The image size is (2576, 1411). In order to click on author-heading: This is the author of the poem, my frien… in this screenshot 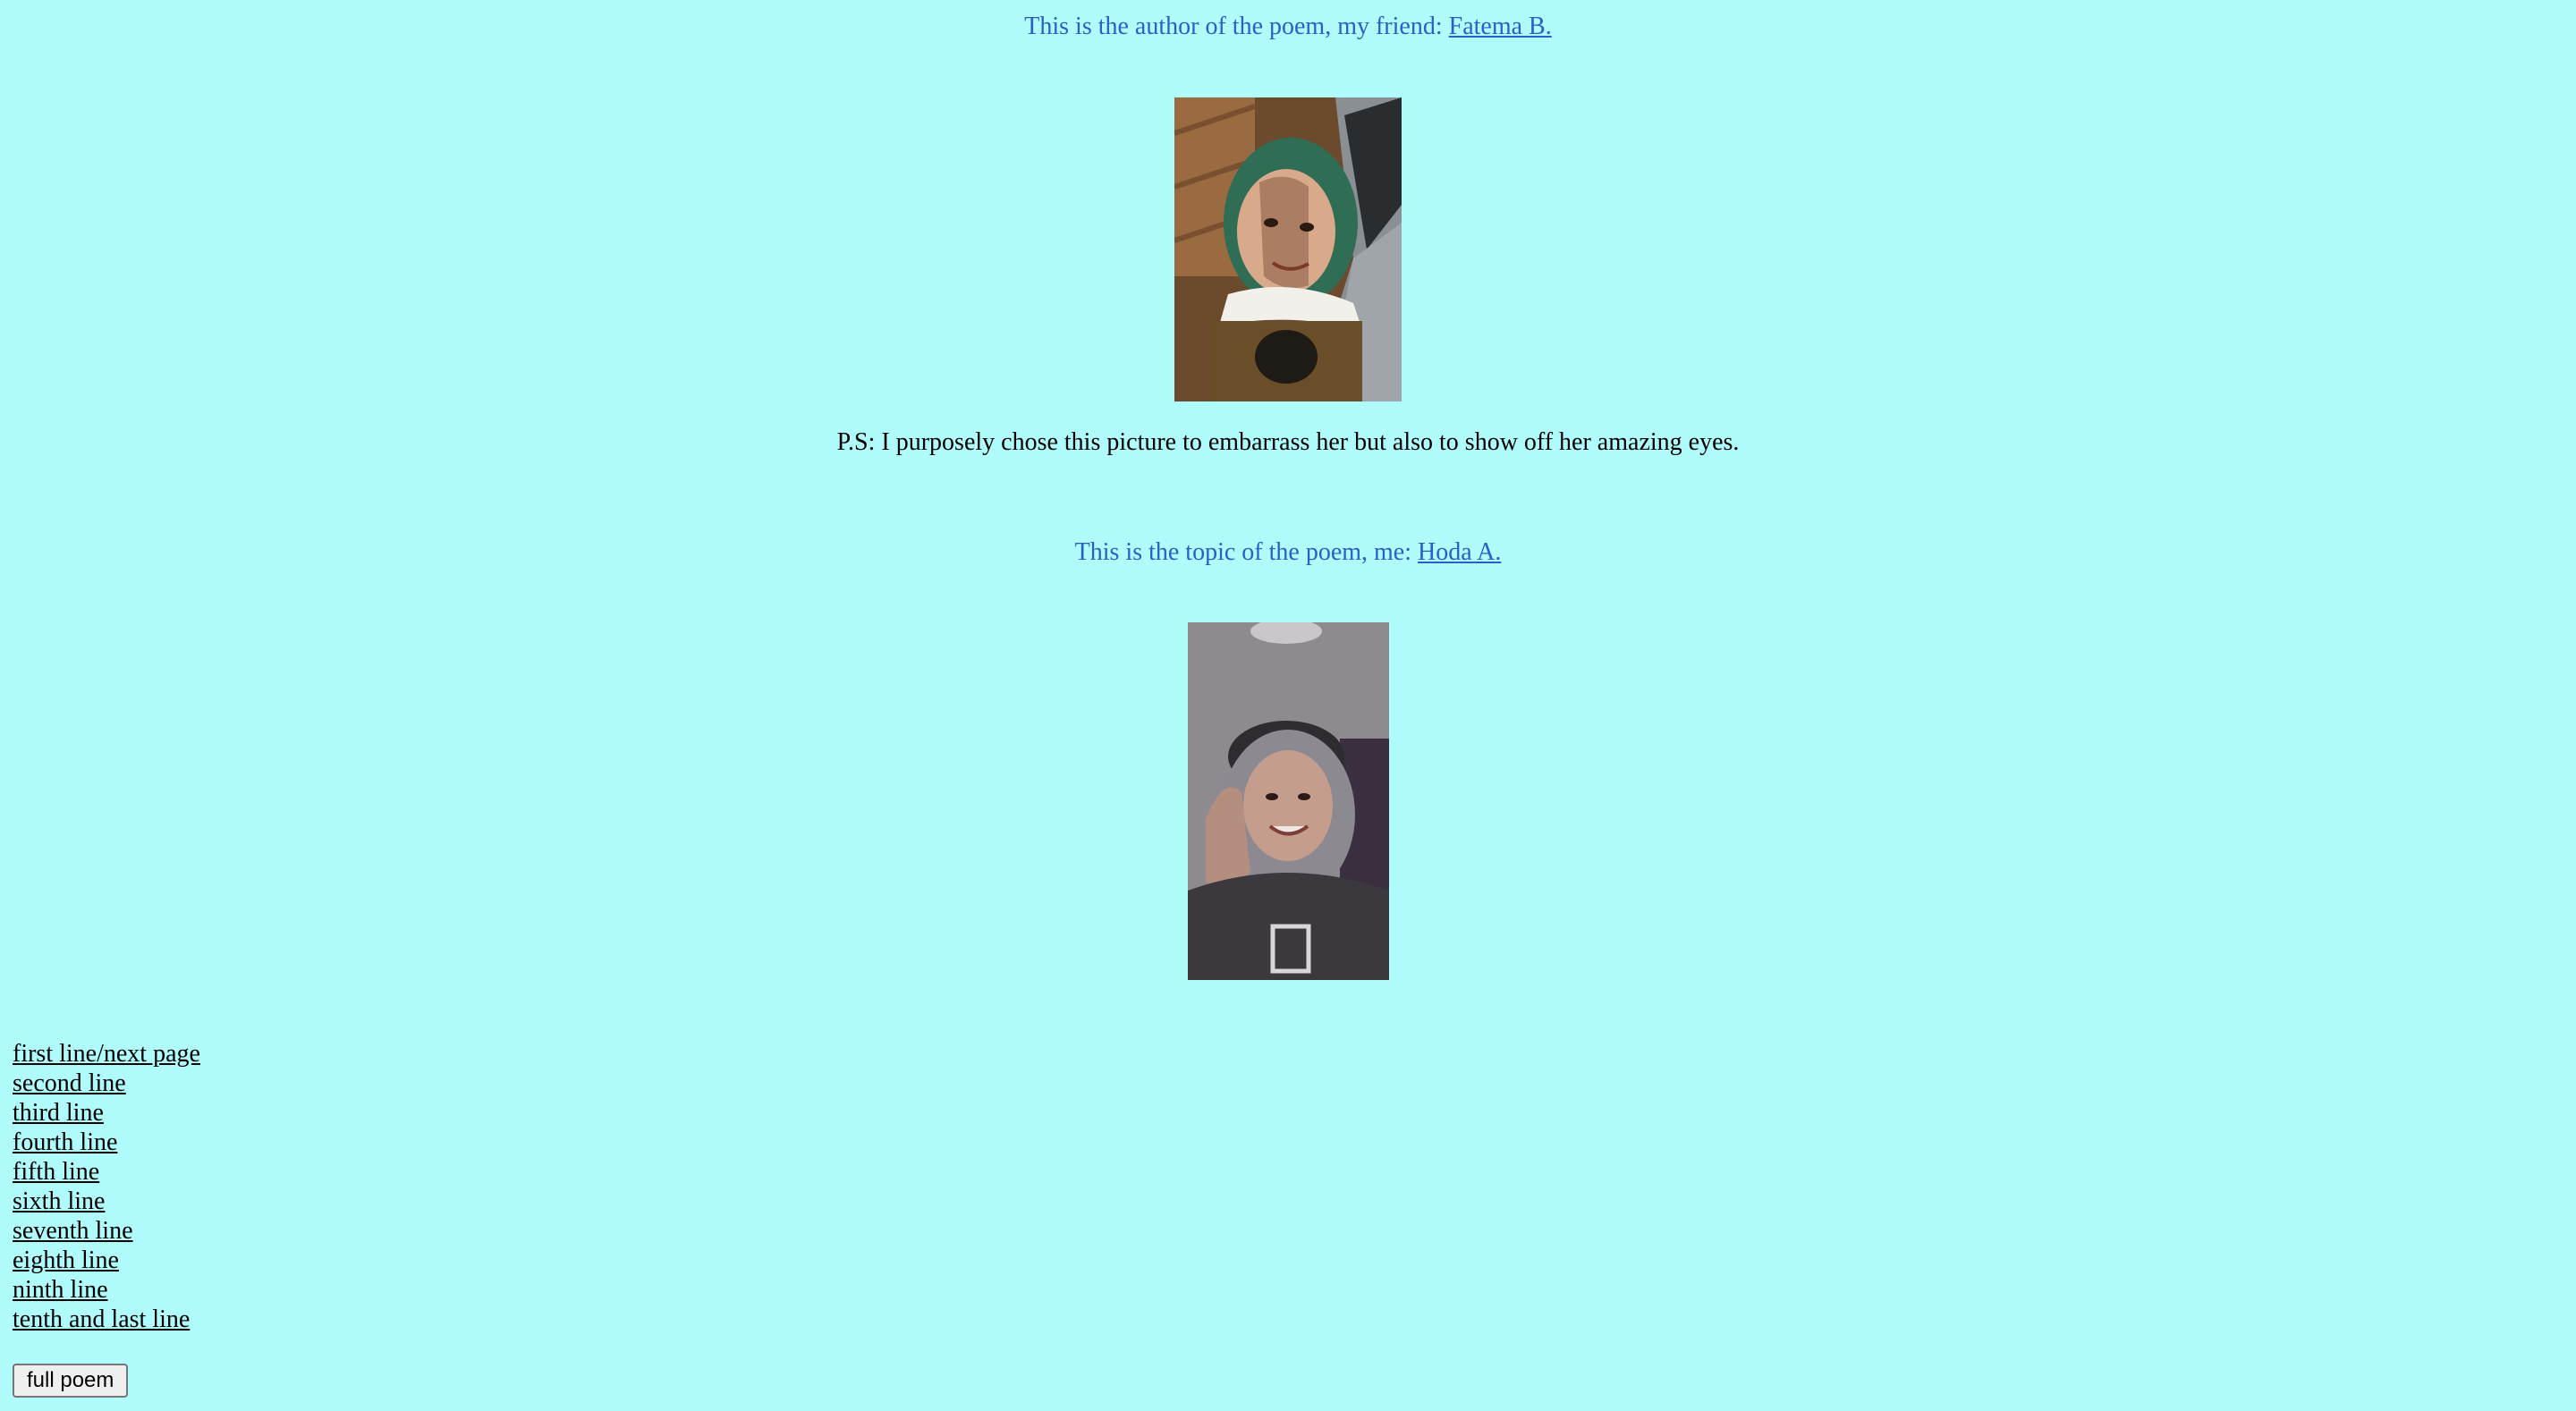, I will do `click(1288, 27)`.